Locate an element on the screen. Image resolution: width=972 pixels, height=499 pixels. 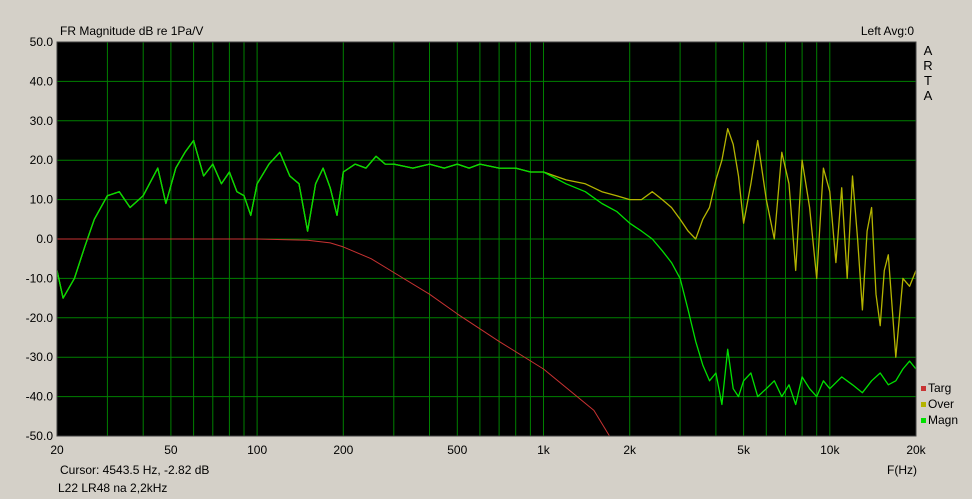
x-tick-label: 5k is located at coordinates (744, 450).